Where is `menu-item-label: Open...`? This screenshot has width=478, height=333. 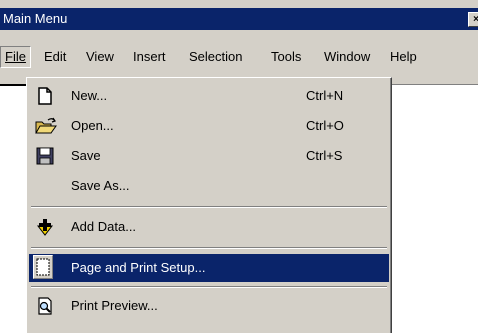
menu-item-label: Open... is located at coordinates (92, 125).